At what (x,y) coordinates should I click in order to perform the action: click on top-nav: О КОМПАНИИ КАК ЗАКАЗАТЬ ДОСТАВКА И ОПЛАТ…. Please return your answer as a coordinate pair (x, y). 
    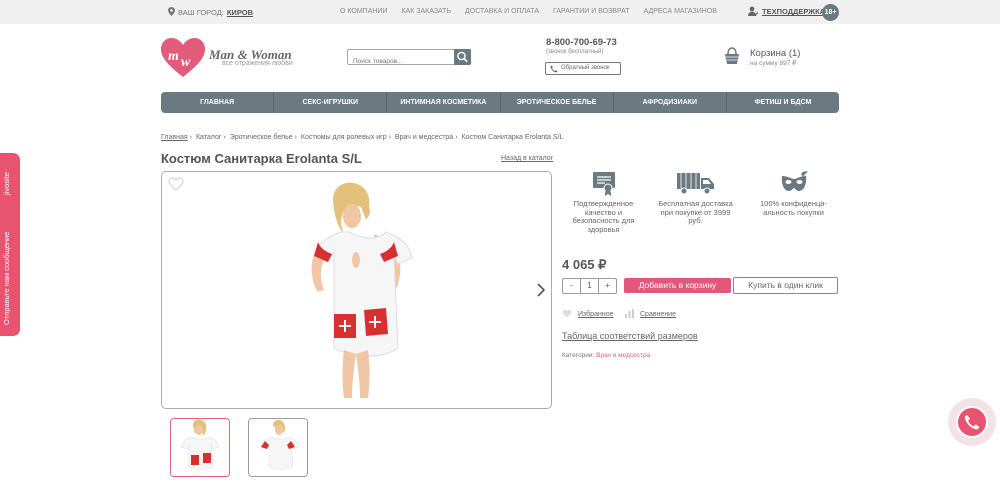
    Looking at the image, I should click on (528, 11).